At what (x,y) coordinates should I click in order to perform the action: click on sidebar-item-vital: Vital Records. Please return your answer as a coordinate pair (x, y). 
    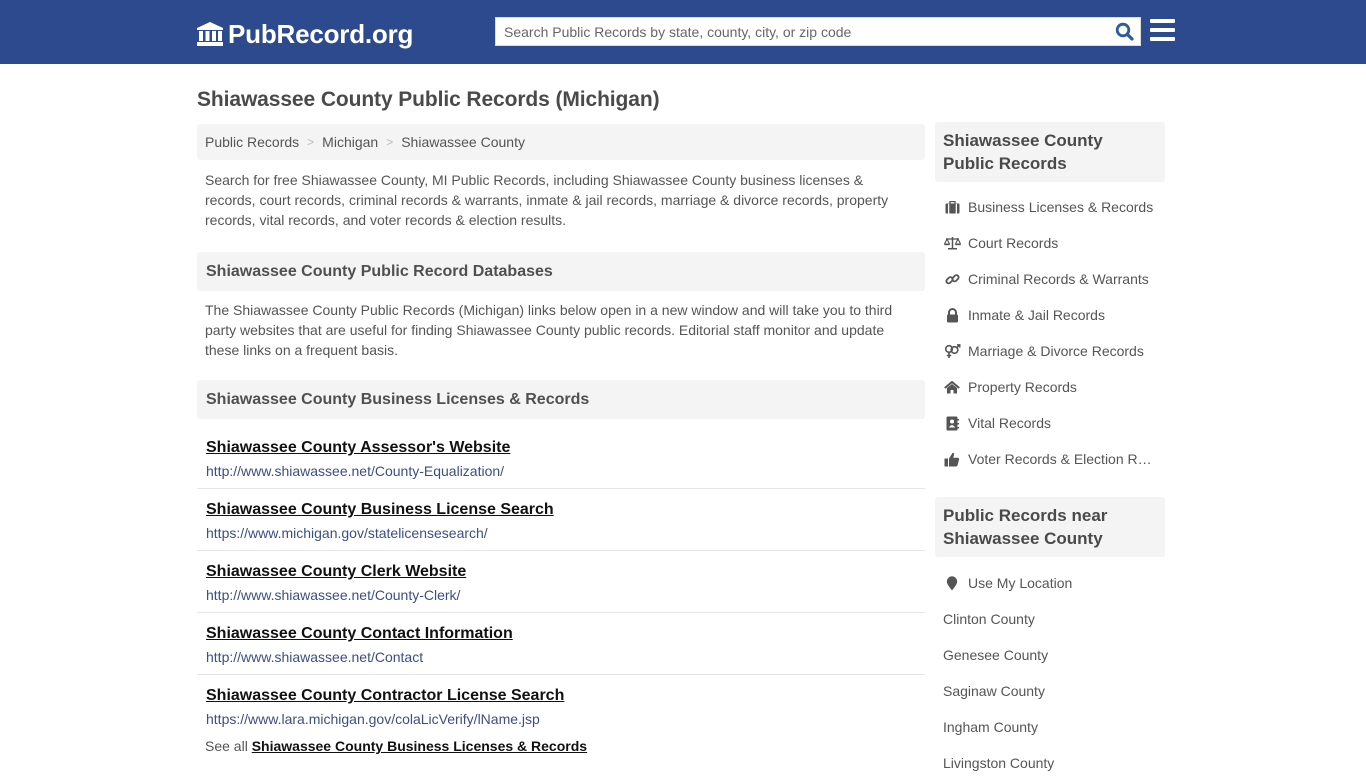
    Looking at the image, I should click on (1050, 423).